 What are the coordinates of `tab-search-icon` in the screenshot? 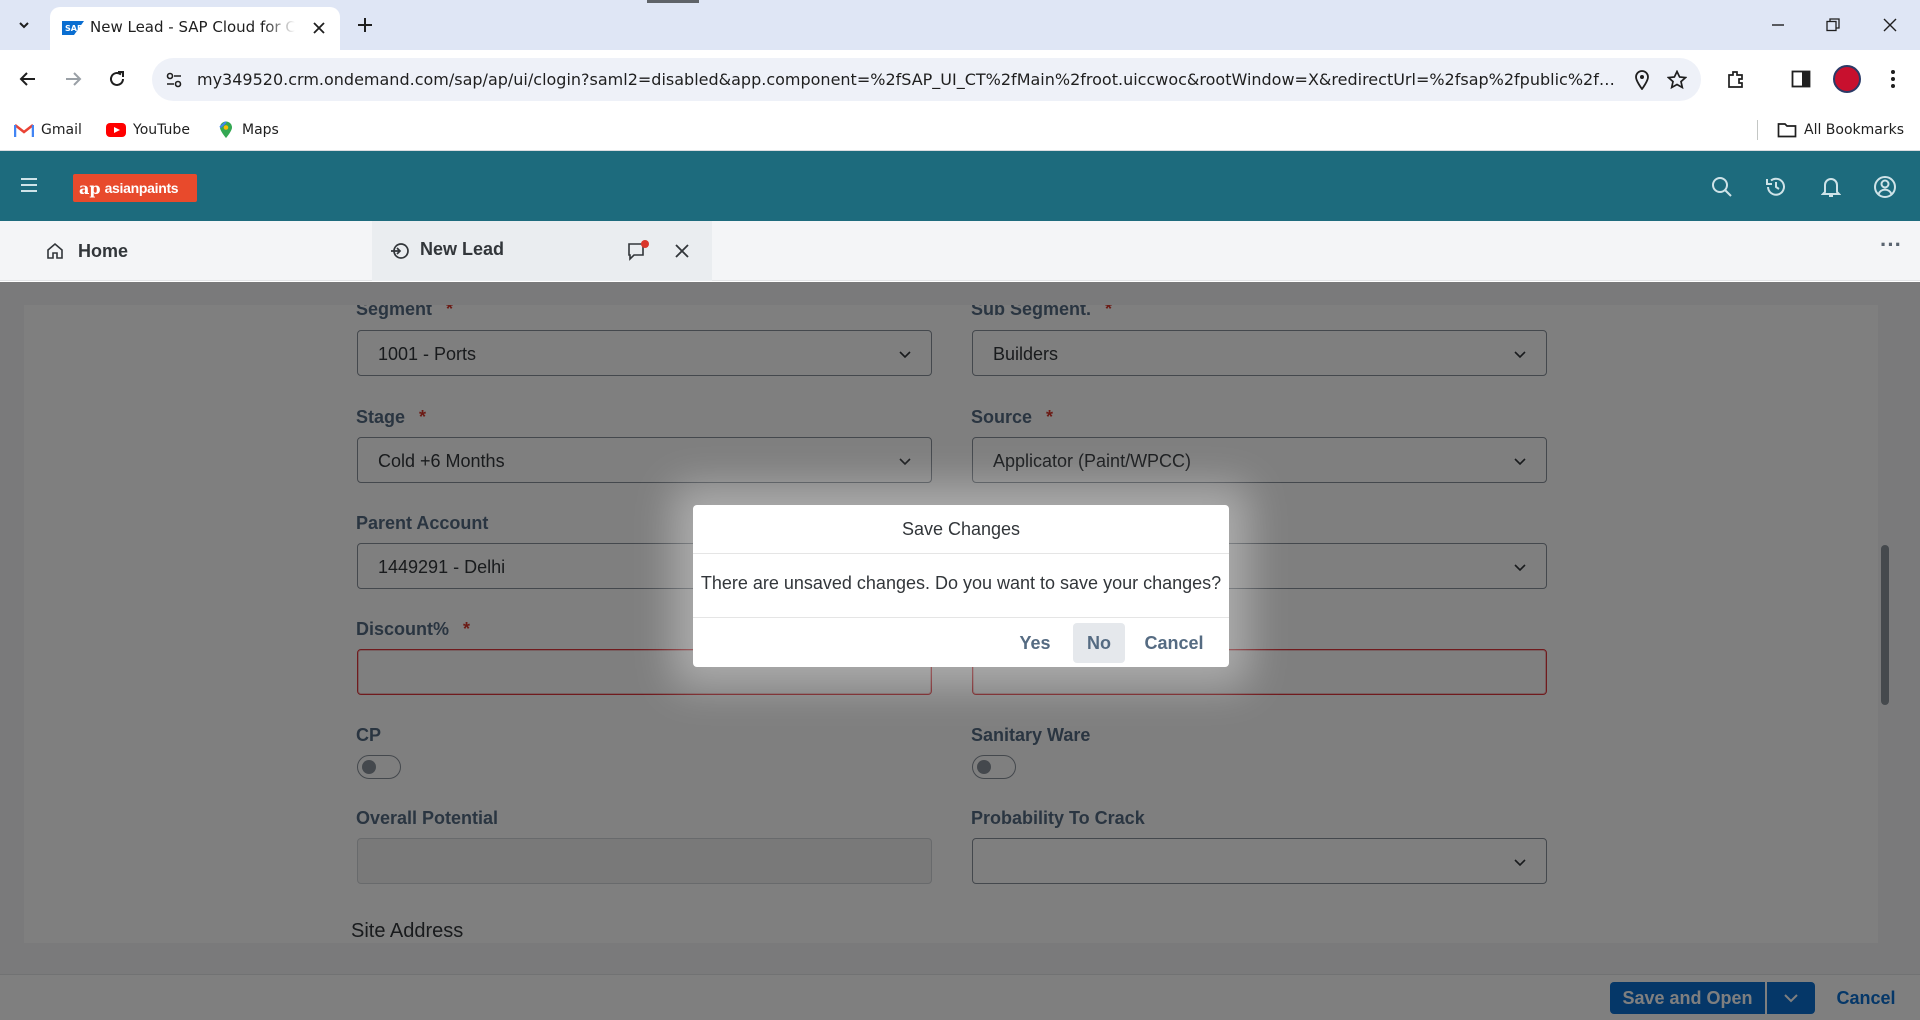 It's located at (24, 25).